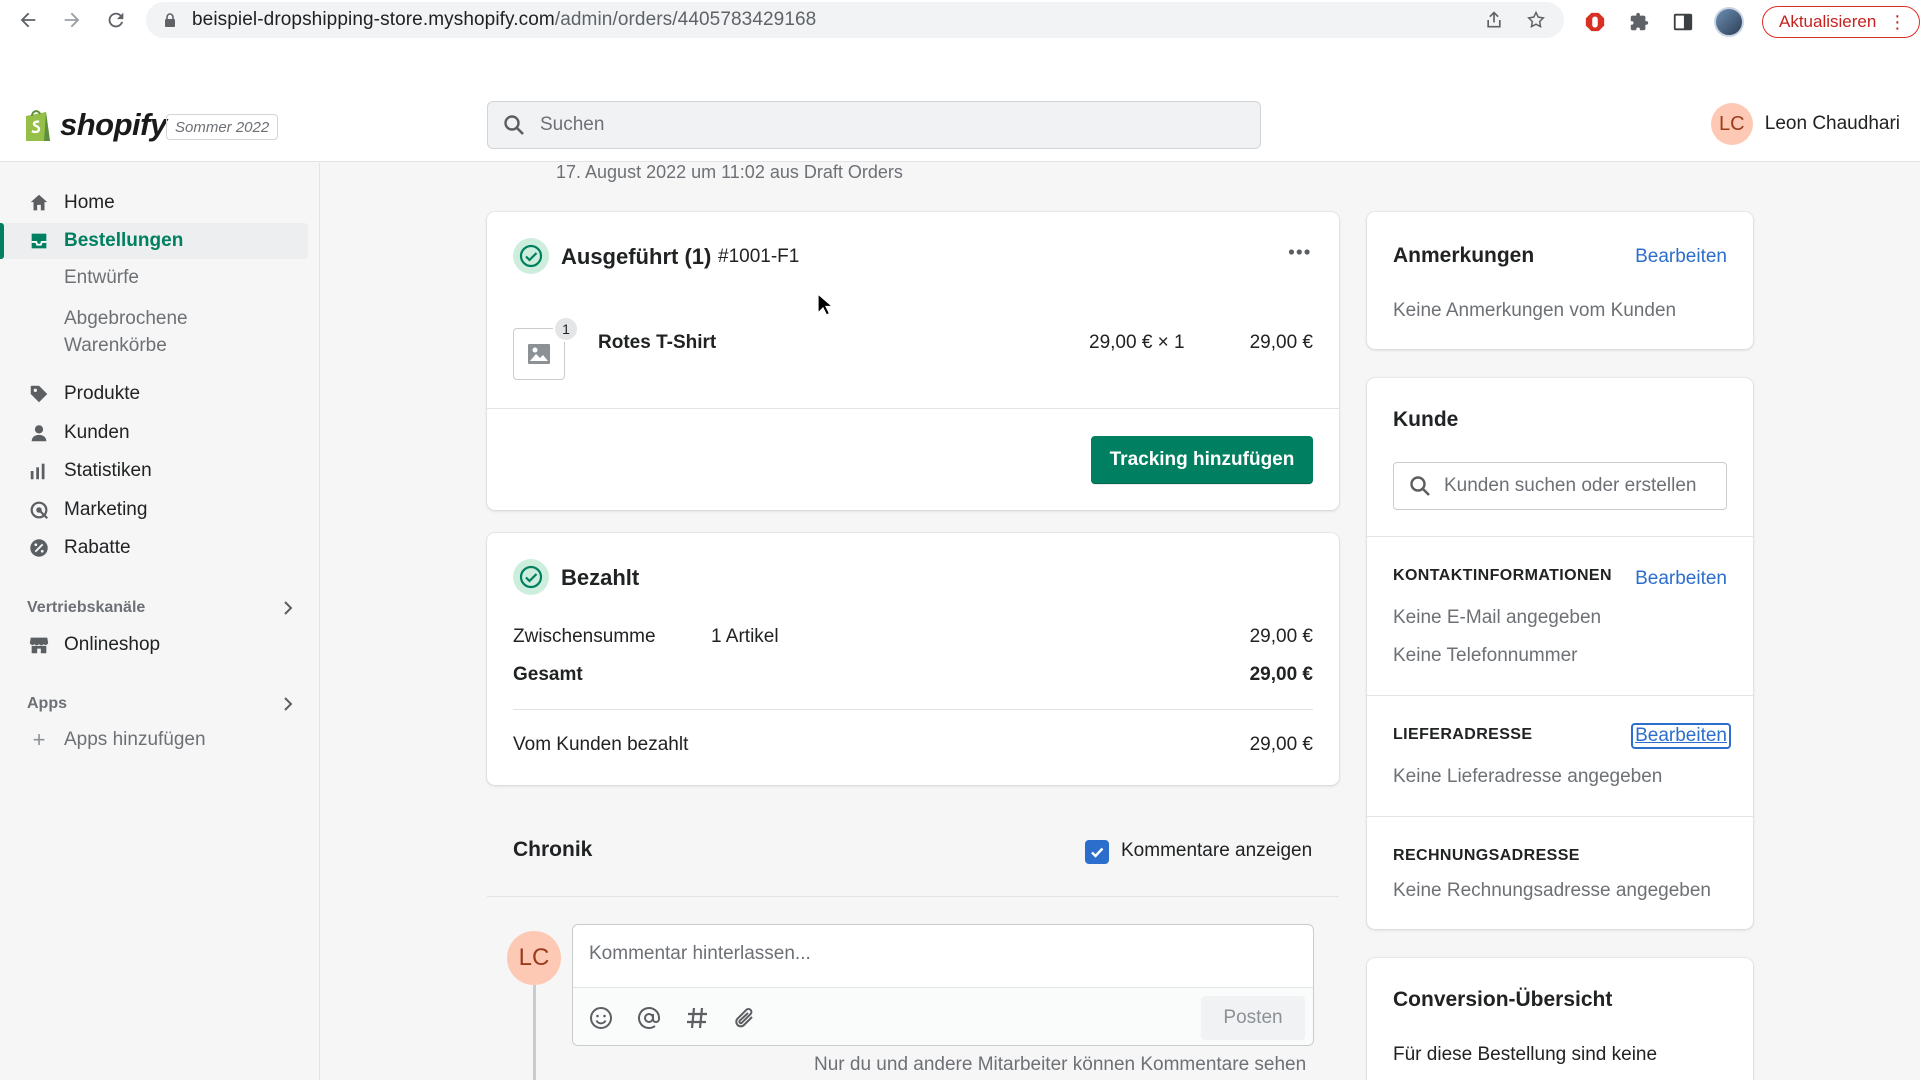 The height and width of the screenshot is (1080, 1920). I want to click on subtotal-count: 1 Artikel, so click(745, 636).